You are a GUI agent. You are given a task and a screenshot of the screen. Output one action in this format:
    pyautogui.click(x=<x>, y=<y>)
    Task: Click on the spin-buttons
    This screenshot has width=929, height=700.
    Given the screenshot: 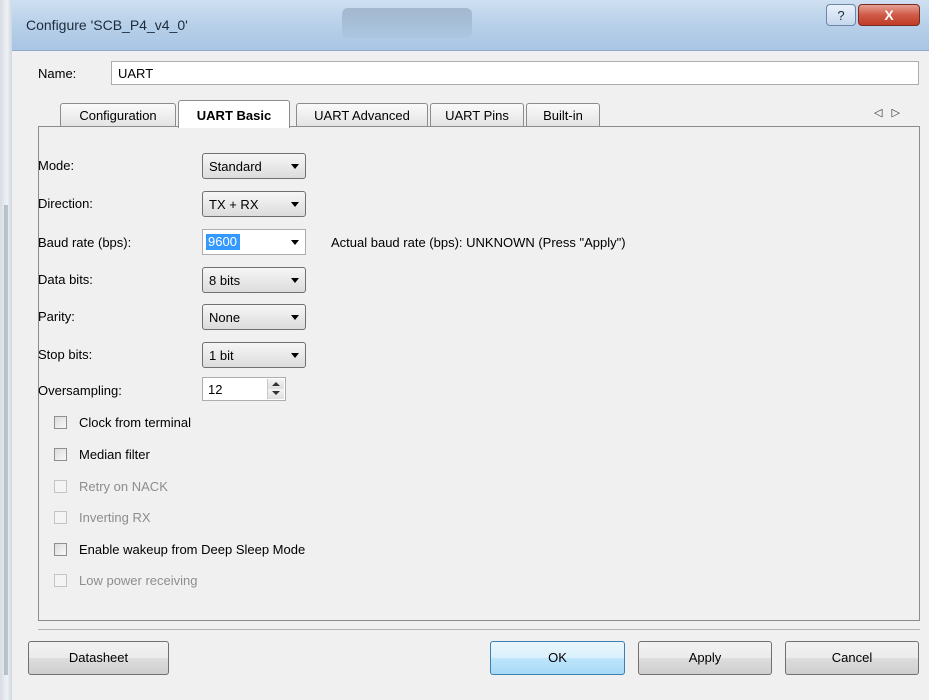 What is the action you would take?
    pyautogui.click(x=275, y=389)
    